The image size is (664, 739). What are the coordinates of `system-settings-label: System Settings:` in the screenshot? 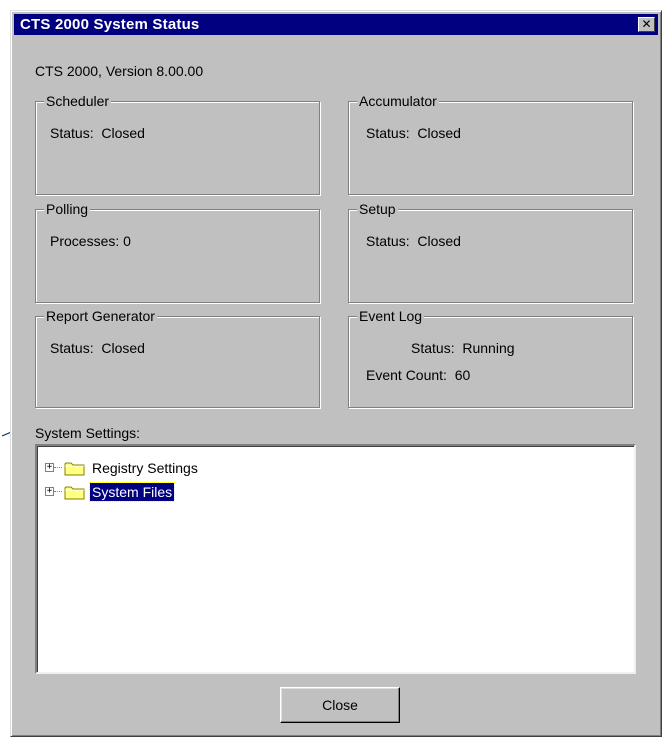 It's located at (88, 433).